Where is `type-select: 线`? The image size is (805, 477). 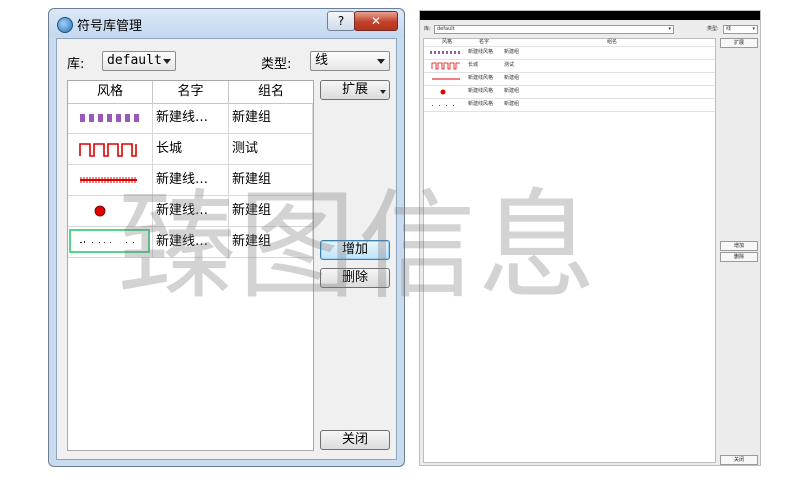 type-select: 线 is located at coordinates (350, 61).